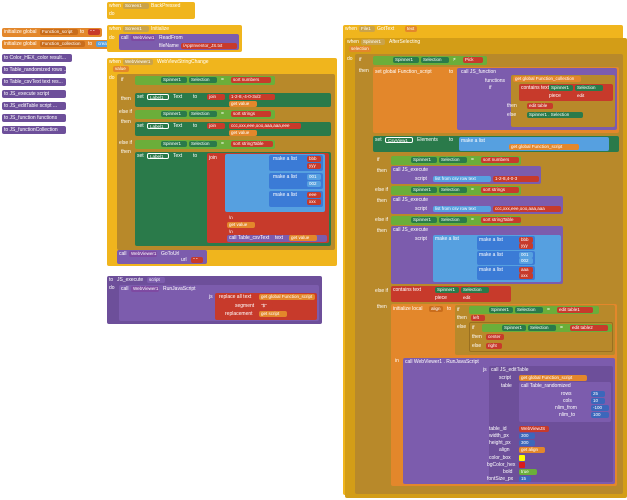  What do you see at coordinates (436, 309) in the screenshot?
I see `align-var: align` at bounding box center [436, 309].